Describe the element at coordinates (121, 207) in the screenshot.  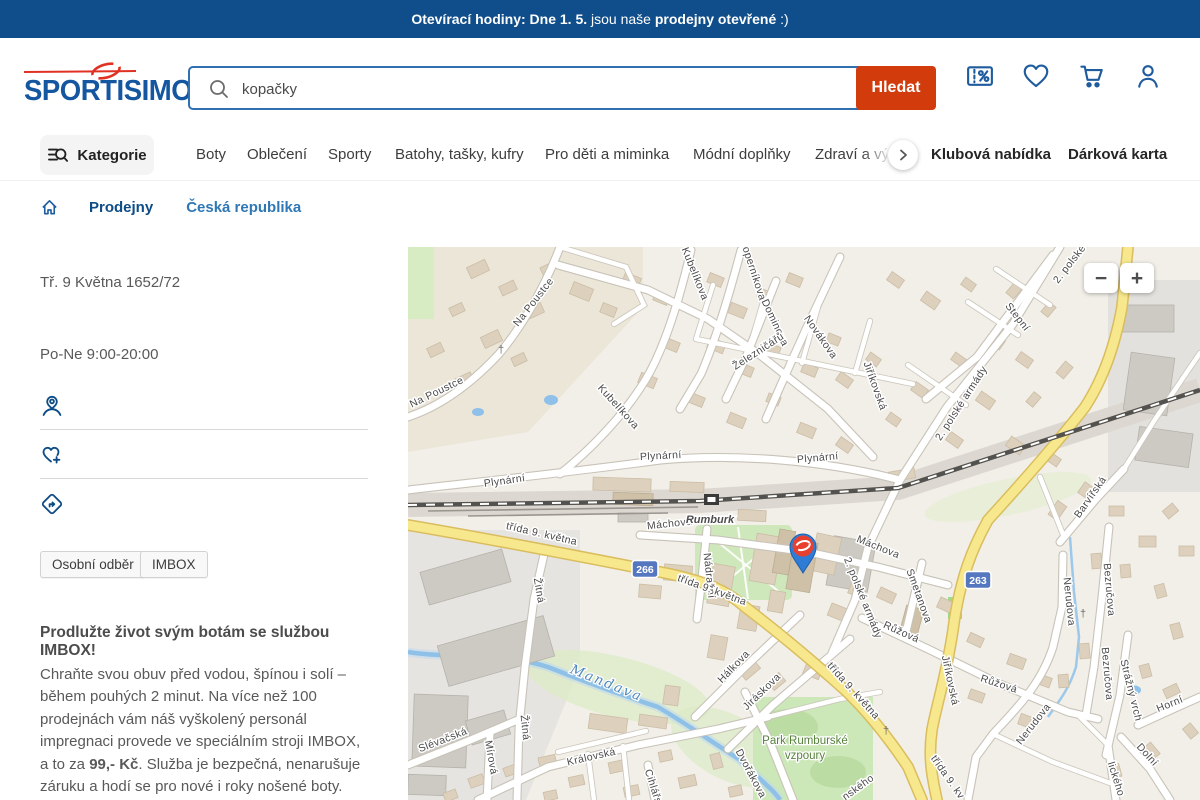
I see `breadcrumb-prodejny: Prodejny` at that location.